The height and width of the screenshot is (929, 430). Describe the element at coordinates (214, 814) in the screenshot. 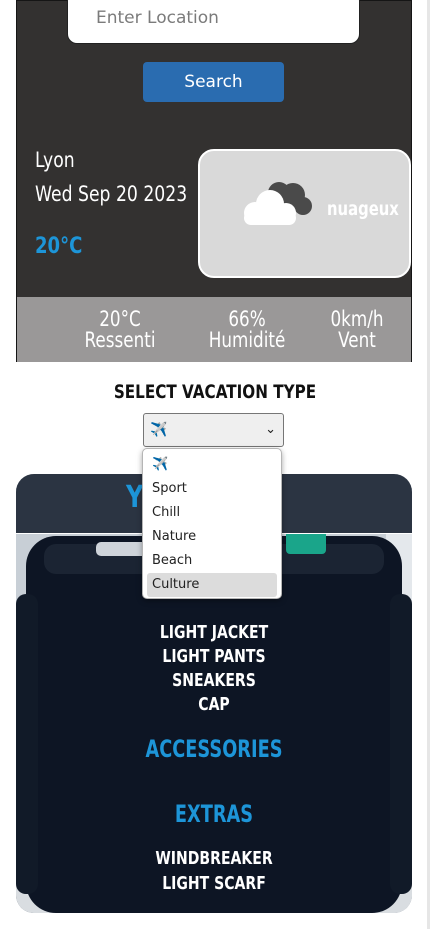

I see `extras-heading: EXTRAS` at that location.